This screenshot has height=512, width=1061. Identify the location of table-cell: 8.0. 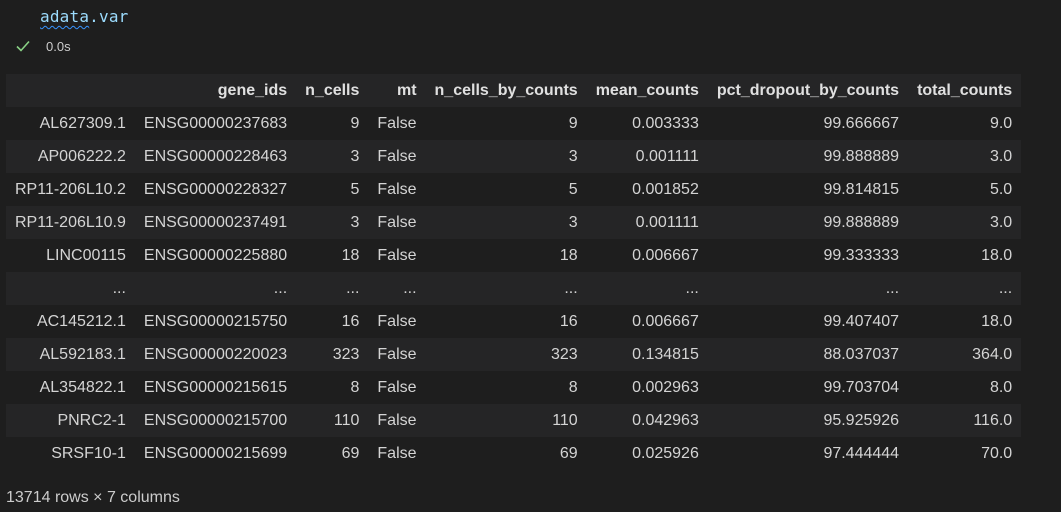
(965, 387).